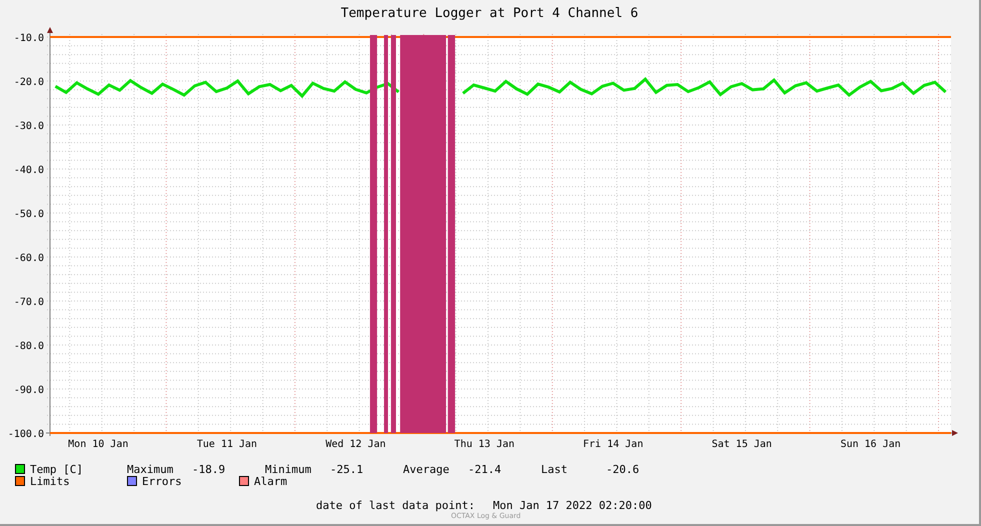  I want to click on legend-label: Limits, so click(50, 481).